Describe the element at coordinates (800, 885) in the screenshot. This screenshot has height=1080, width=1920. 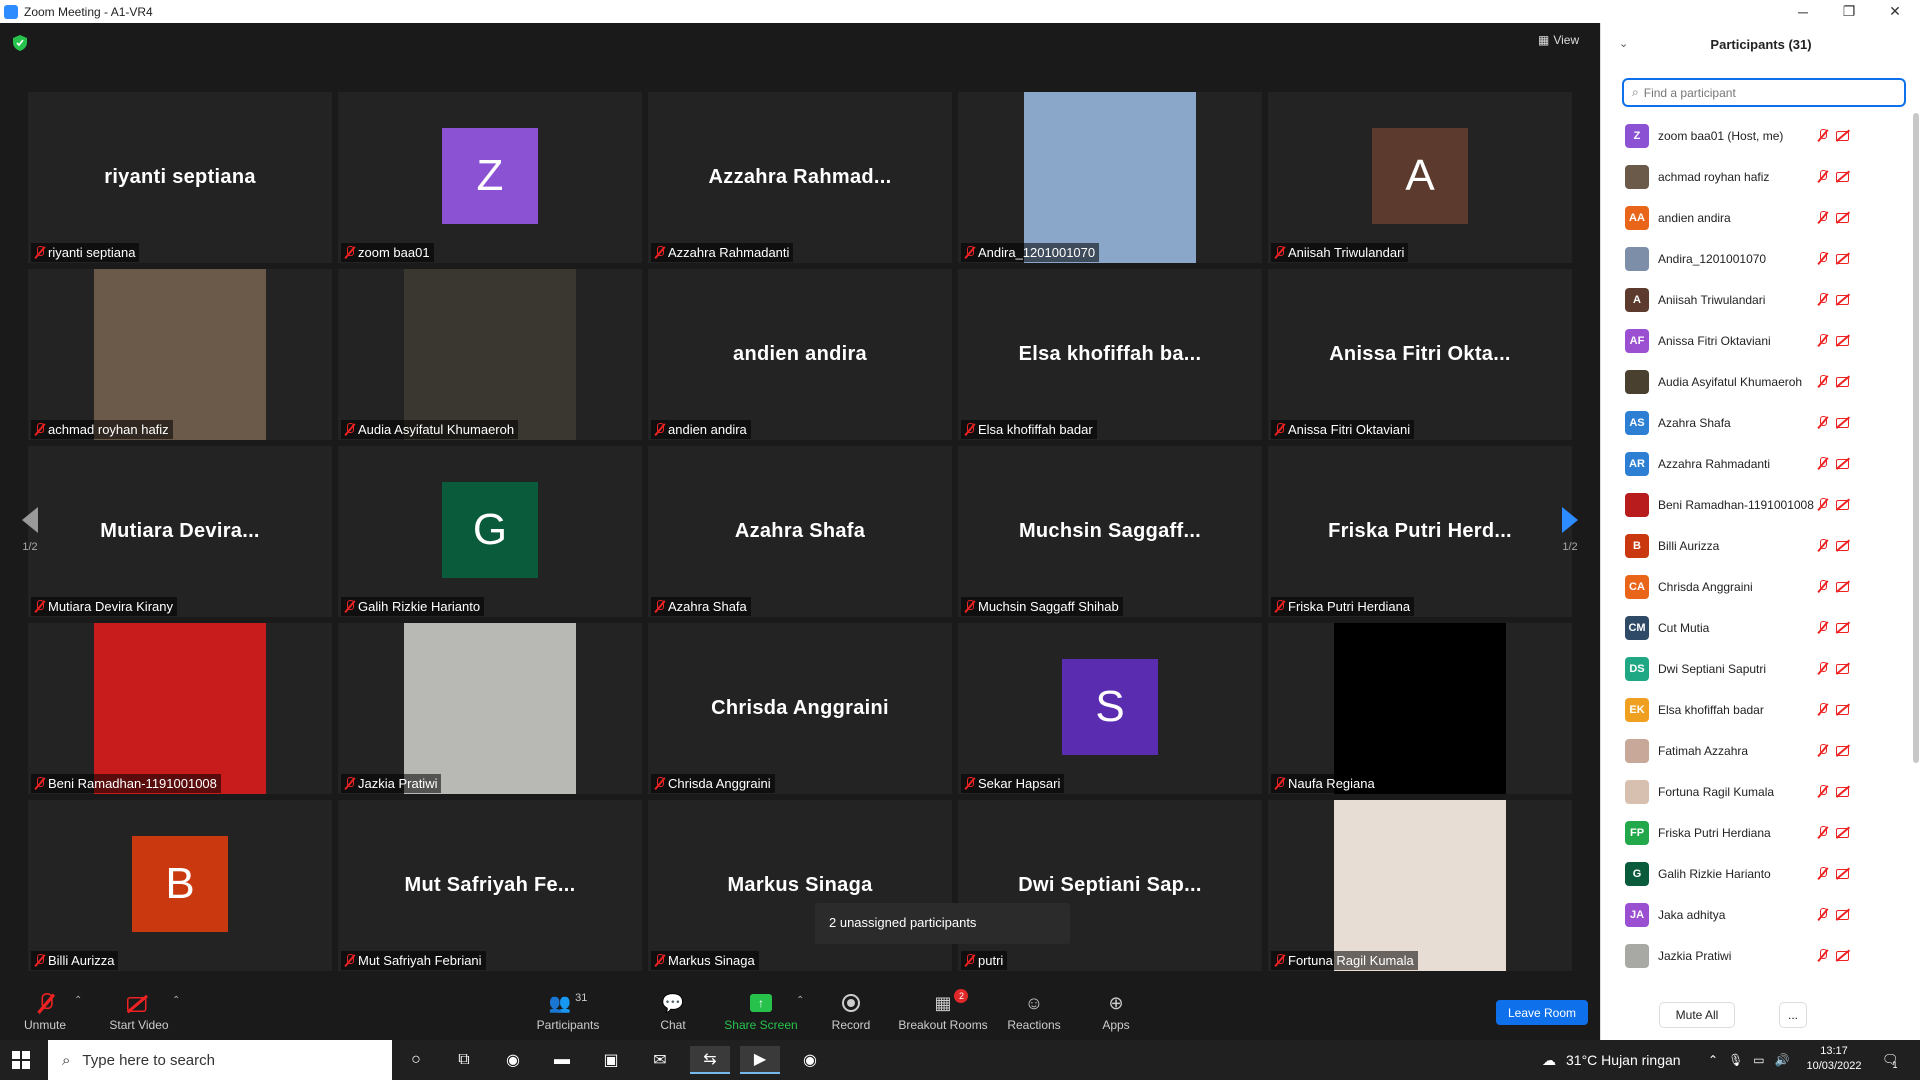
I see `video-tile: Markus Sinaga Markus Sinaga` at that location.